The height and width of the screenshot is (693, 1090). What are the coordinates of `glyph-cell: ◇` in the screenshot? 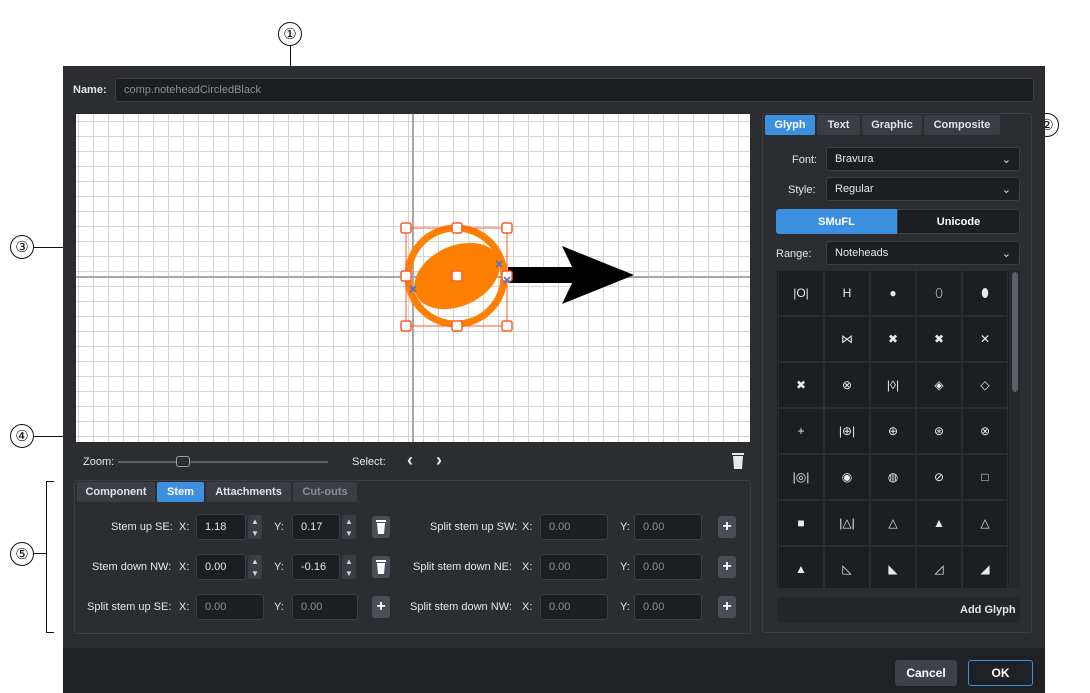 It's located at (985, 385).